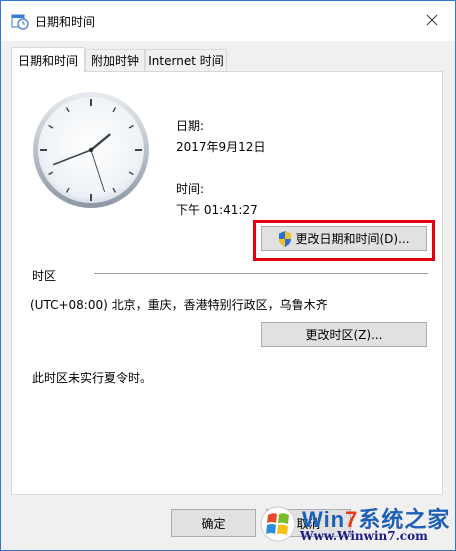  I want to click on highlight-box, so click(344, 240).